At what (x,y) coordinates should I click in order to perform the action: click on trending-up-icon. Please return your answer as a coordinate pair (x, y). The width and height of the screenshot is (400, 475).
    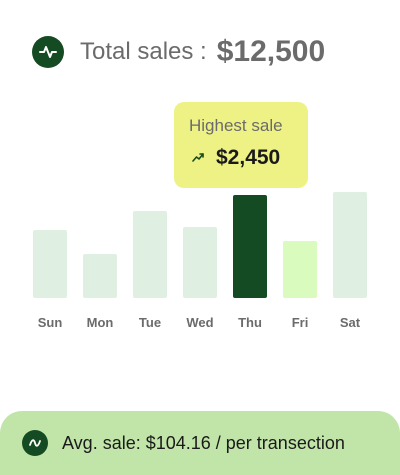
    Looking at the image, I should click on (198, 158).